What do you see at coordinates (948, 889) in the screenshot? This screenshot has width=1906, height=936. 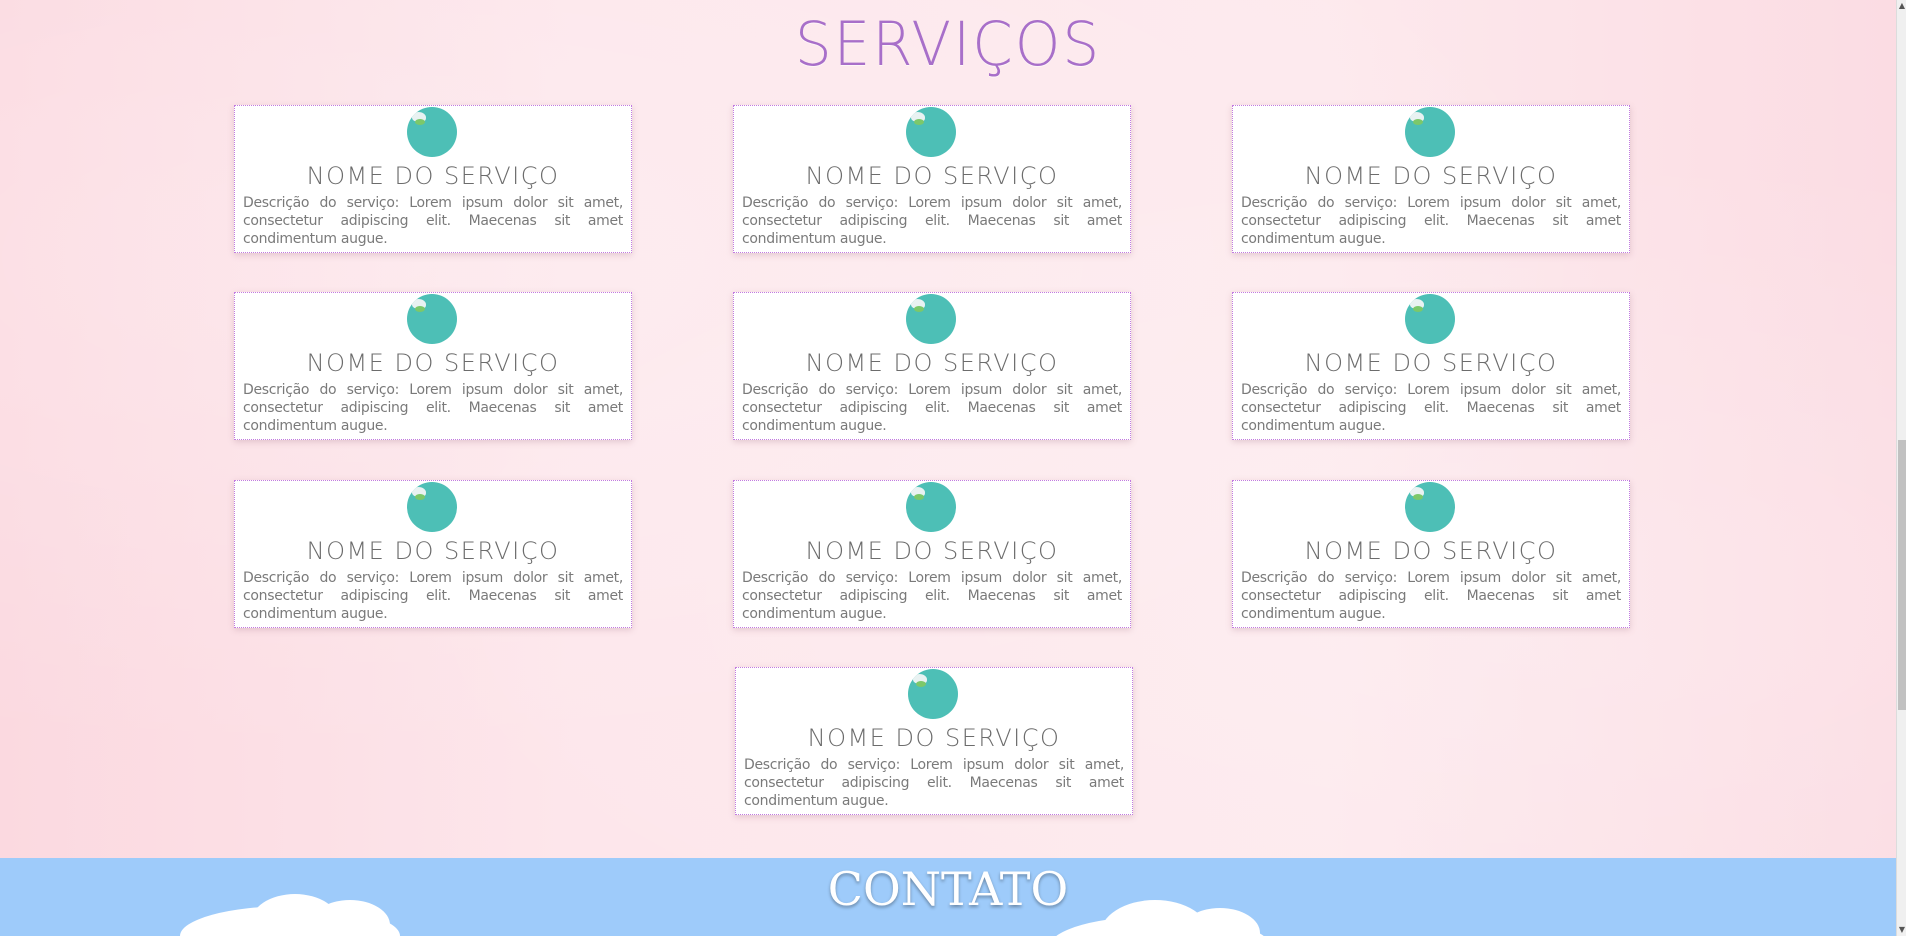 I see `contact-title: CONTATO` at bounding box center [948, 889].